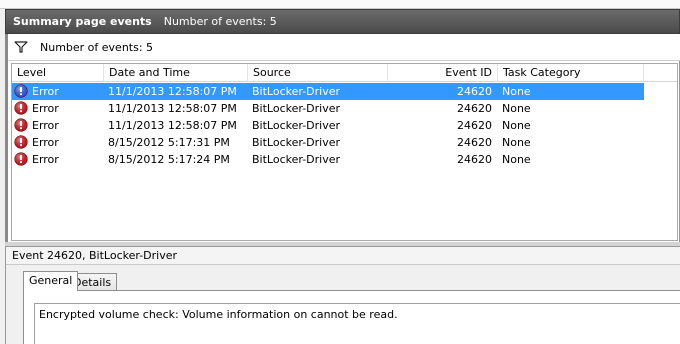 This screenshot has height=344, width=680. Describe the element at coordinates (220, 21) in the screenshot. I see `summary-event-count: Number of events: 5` at that location.